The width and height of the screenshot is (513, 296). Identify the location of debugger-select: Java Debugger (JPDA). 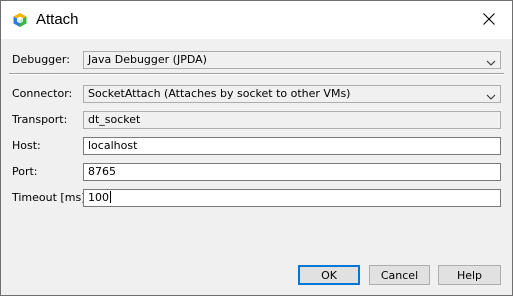
(292, 60).